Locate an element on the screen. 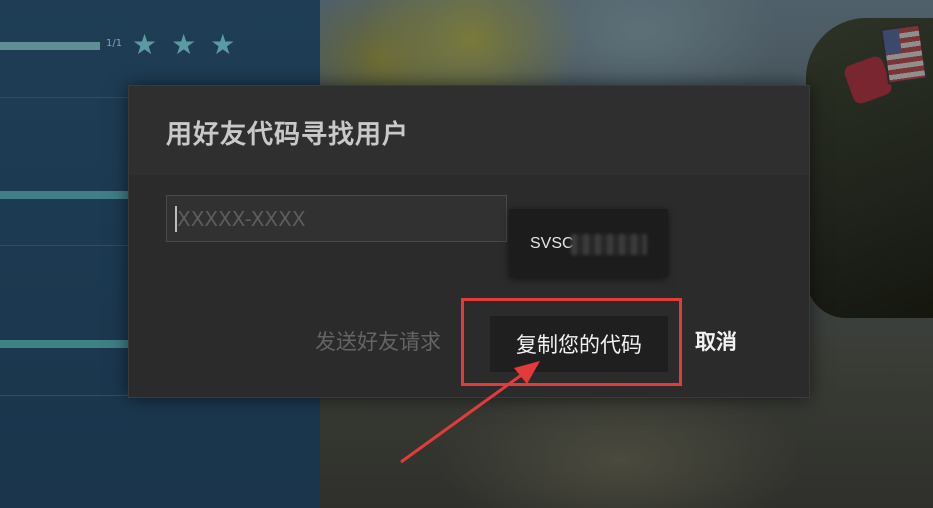 Image resolution: width=933 pixels, height=508 pixels. progress-row: 1/1 ★ ★ ★ is located at coordinates (160, 46).